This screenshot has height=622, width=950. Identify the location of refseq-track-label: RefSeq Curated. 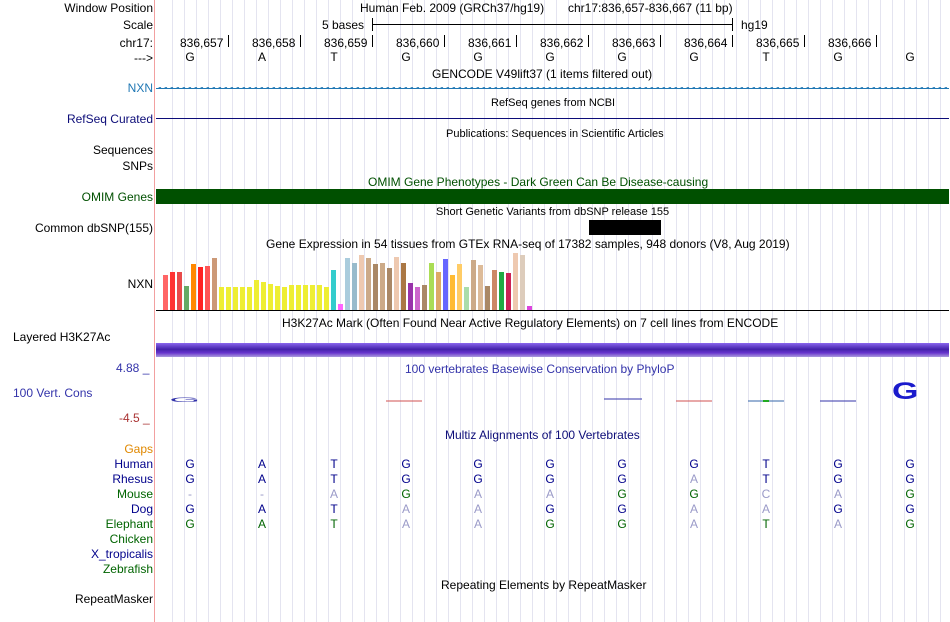
(110, 119).